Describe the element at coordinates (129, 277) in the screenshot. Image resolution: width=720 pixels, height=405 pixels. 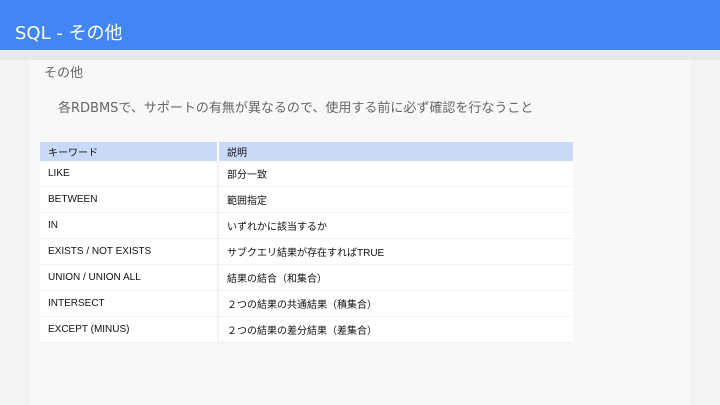
I see `keyword-cell: UNION / UNION ALL` at that location.